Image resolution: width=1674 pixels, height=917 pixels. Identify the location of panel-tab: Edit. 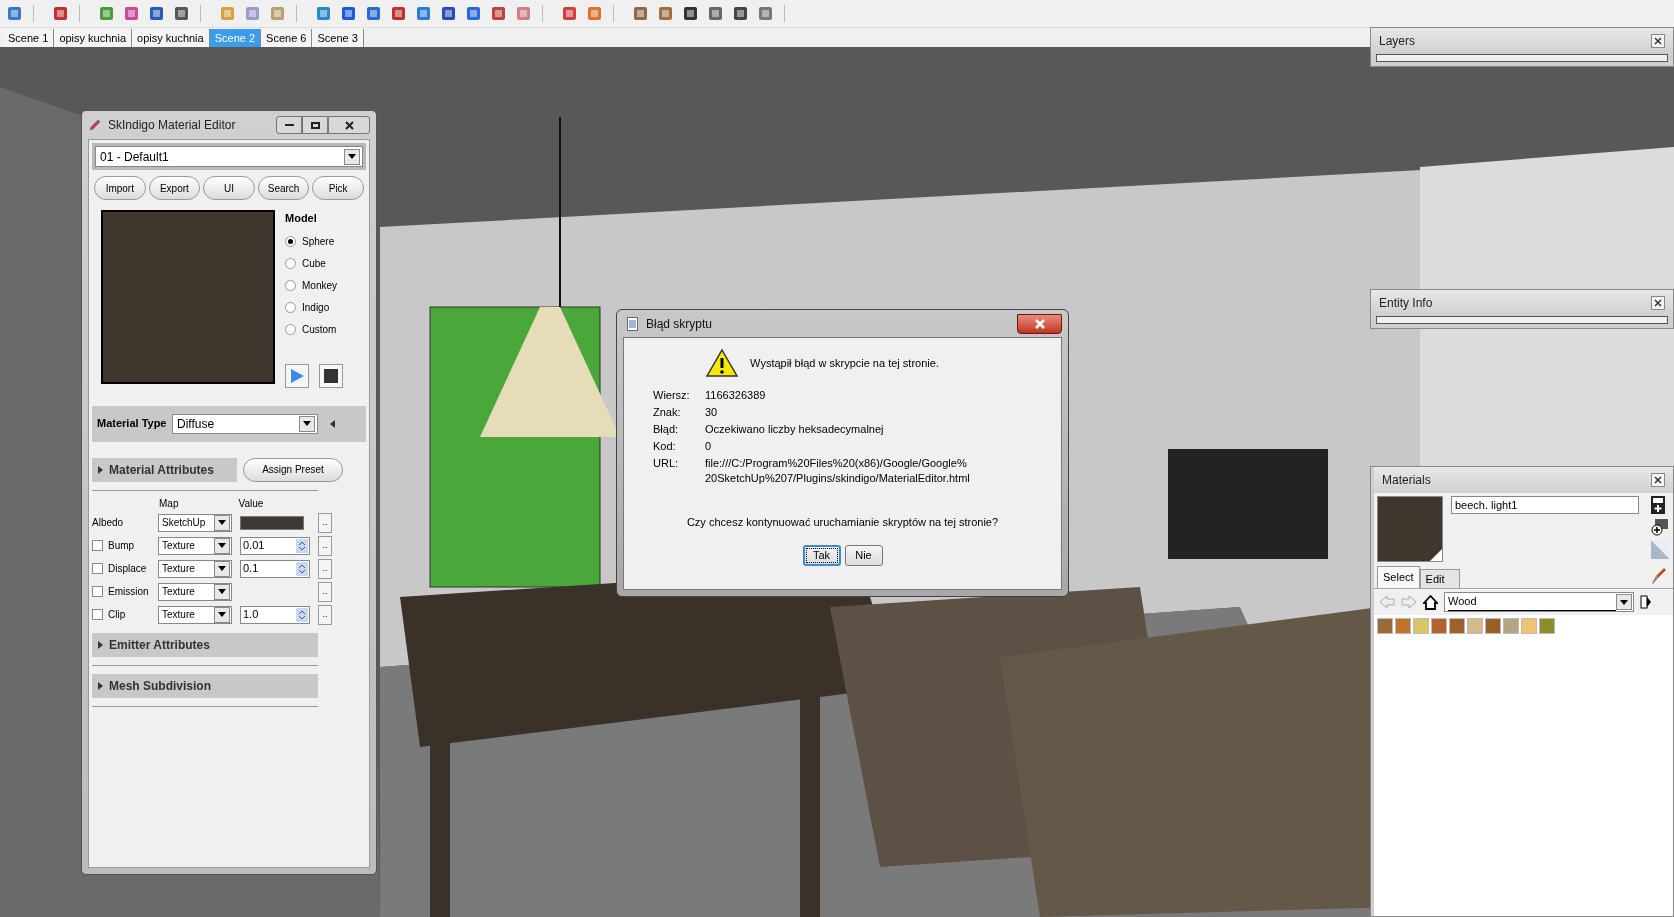
(1439, 578).